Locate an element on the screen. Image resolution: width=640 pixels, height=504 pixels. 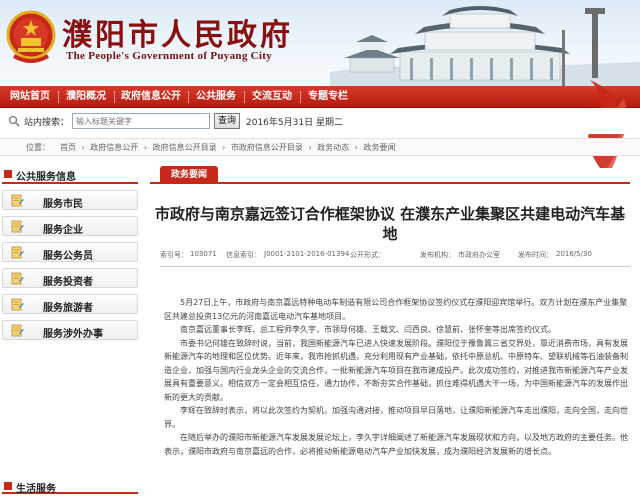
meta-org-label: 发布机构： is located at coordinates (437, 255).